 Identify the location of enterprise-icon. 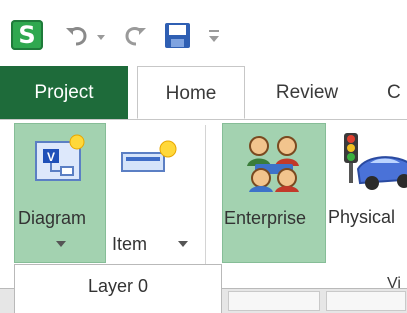
(273, 164).